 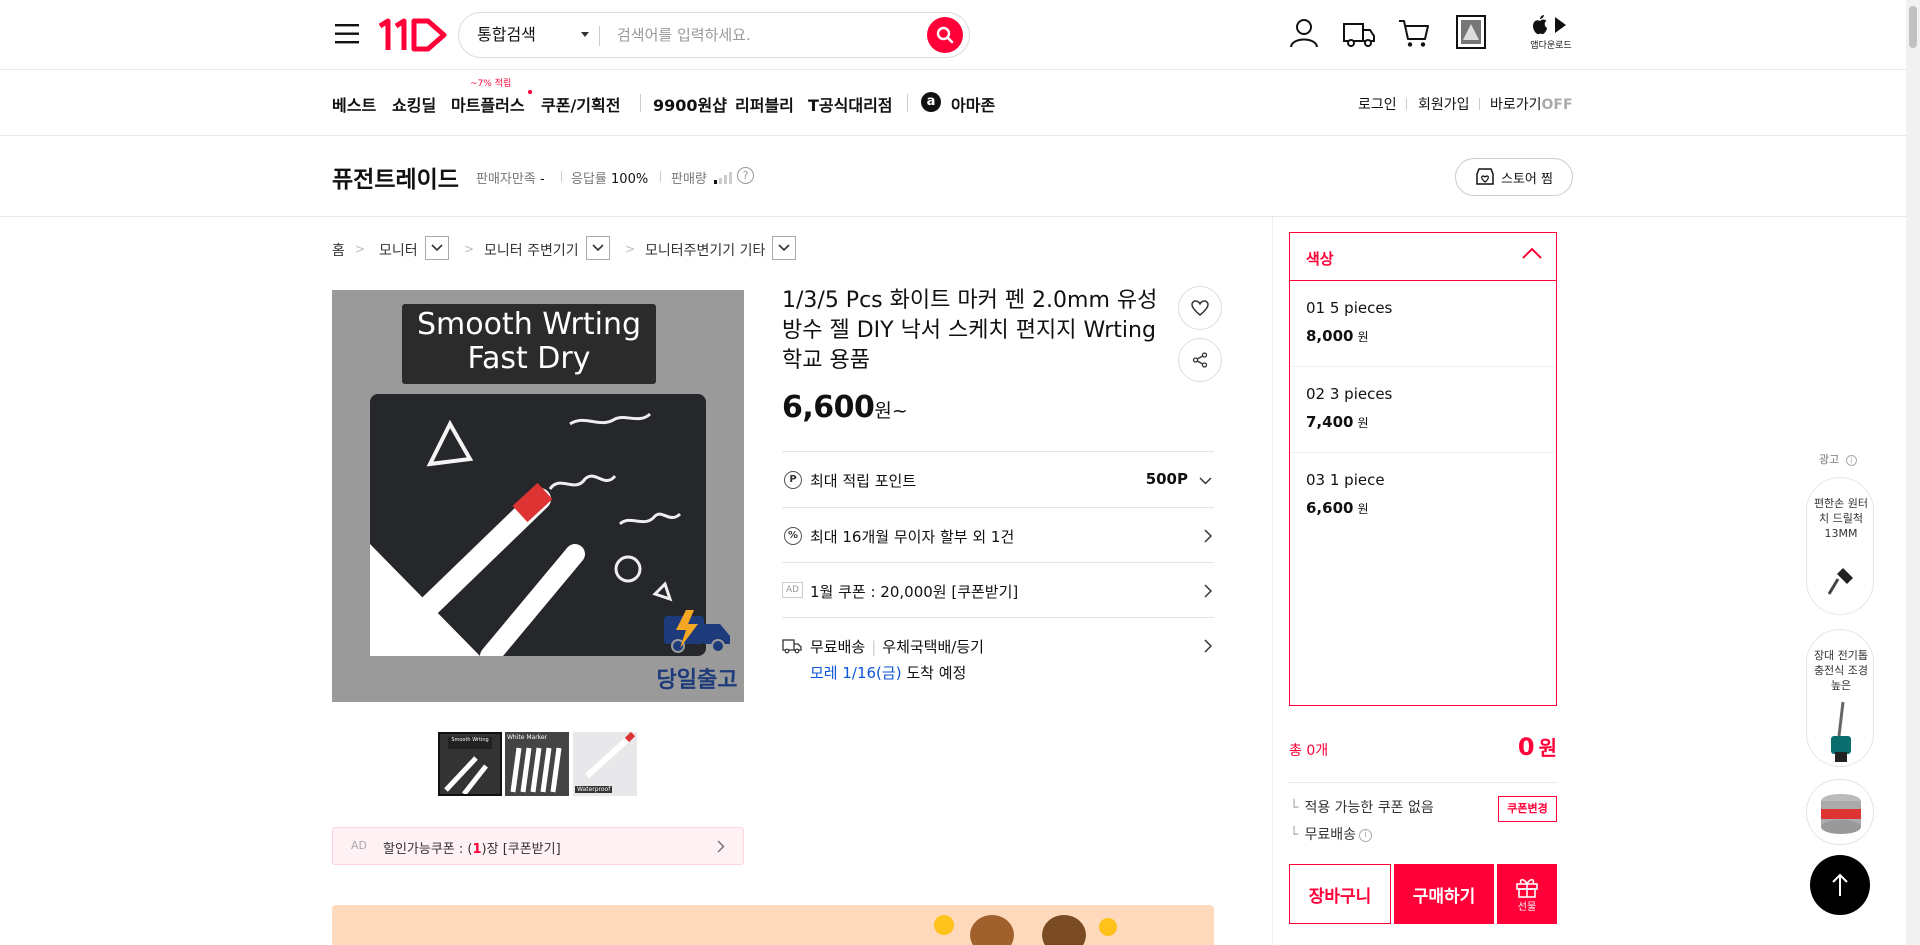 What do you see at coordinates (838, 647) in the screenshot?
I see `free-shipping-text: 무료배송` at bounding box center [838, 647].